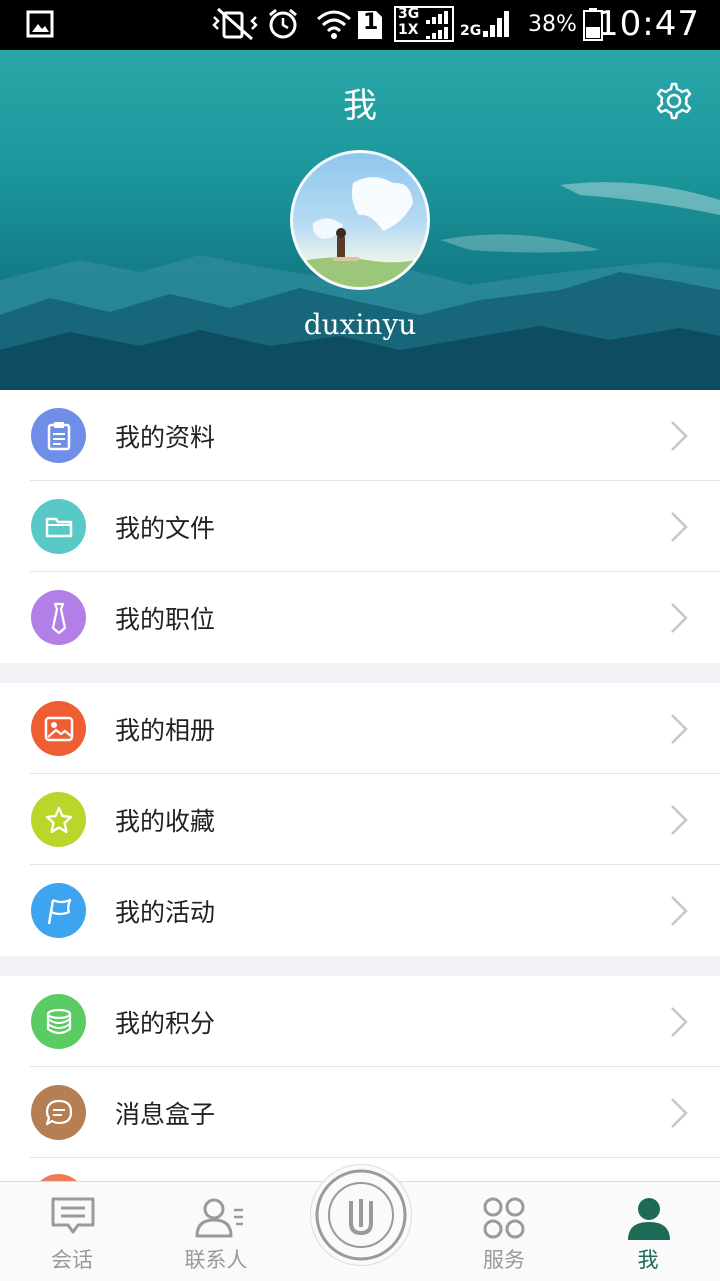 Image resolution: width=720 pixels, height=1281 pixels. Describe the element at coordinates (361, 1215) in the screenshot. I see `university-logo-icon` at that location.